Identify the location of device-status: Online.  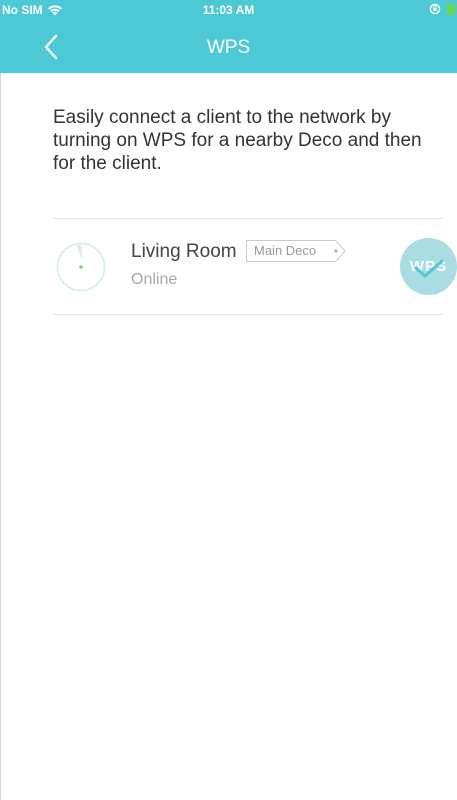
(154, 279).